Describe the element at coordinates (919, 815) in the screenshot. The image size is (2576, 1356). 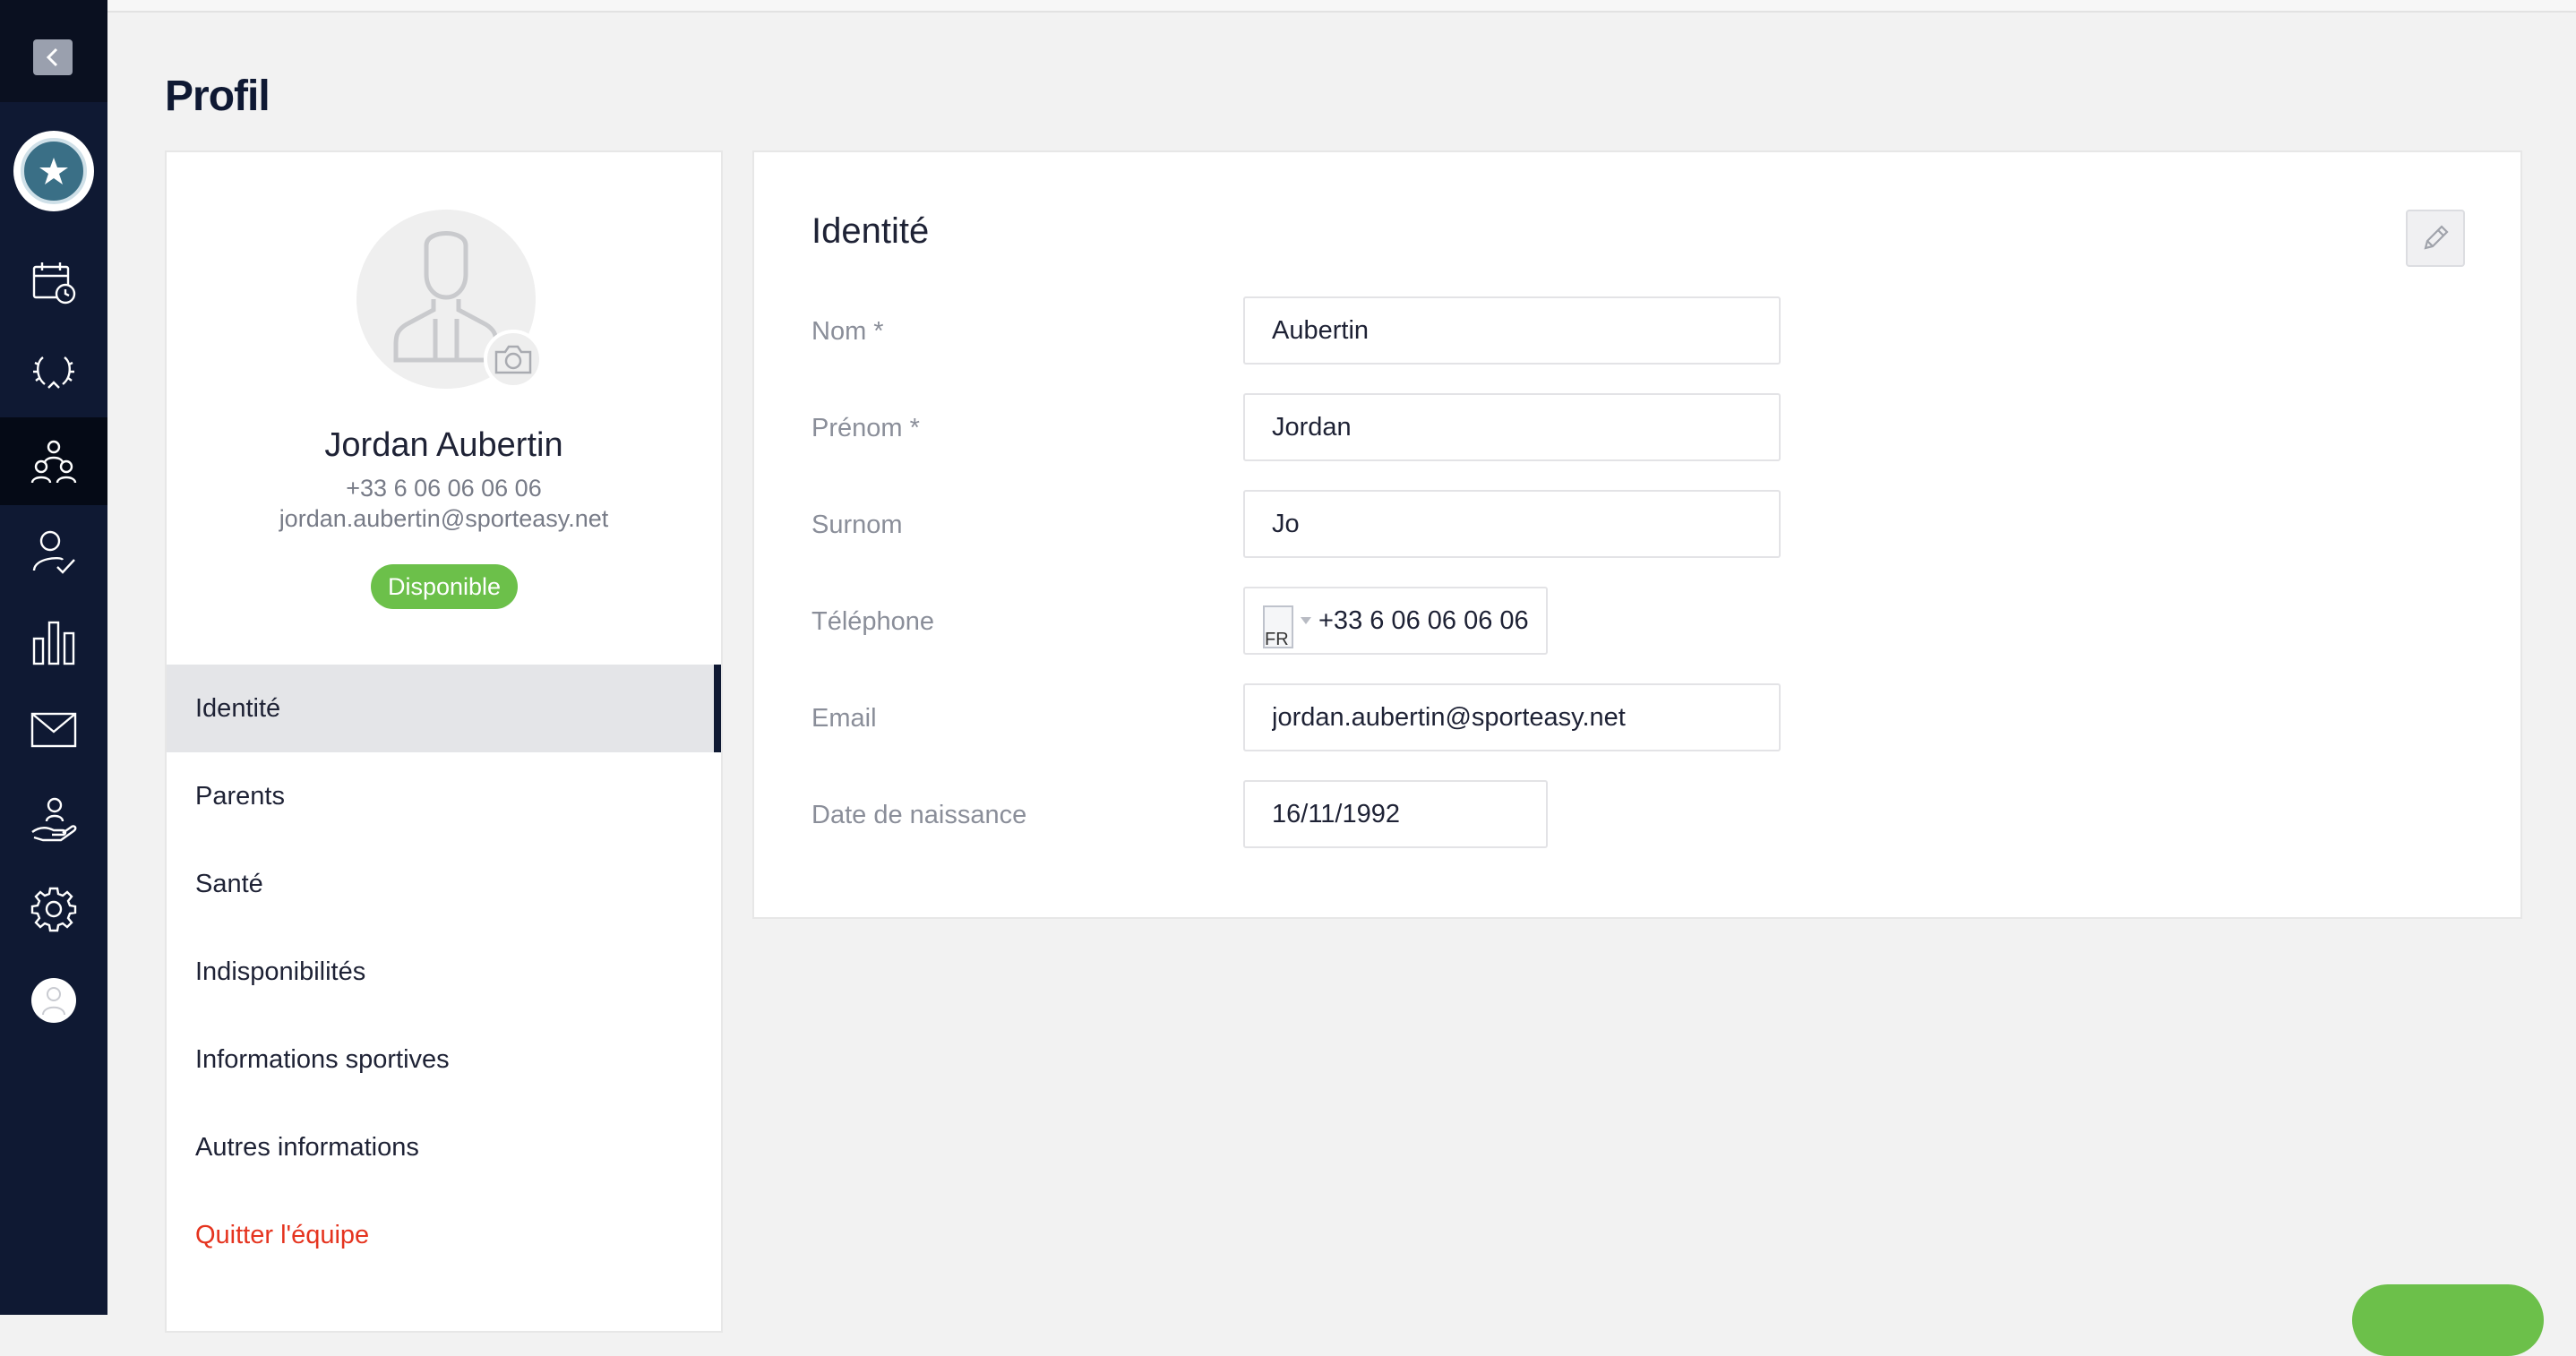
I see `naissance-label: Date de naissance` at that location.